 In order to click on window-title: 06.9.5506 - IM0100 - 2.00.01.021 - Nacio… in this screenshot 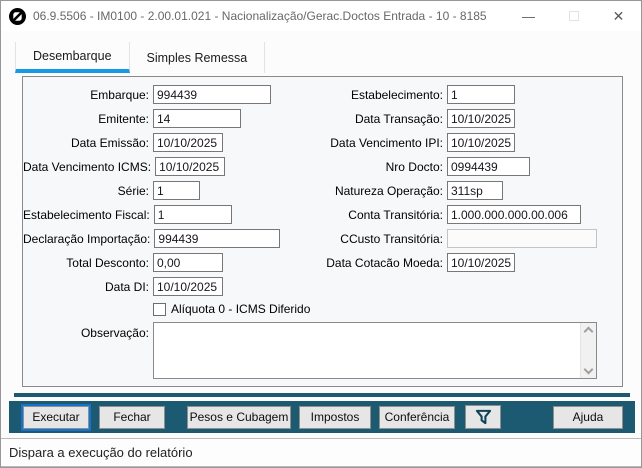, I will do `click(260, 16)`.